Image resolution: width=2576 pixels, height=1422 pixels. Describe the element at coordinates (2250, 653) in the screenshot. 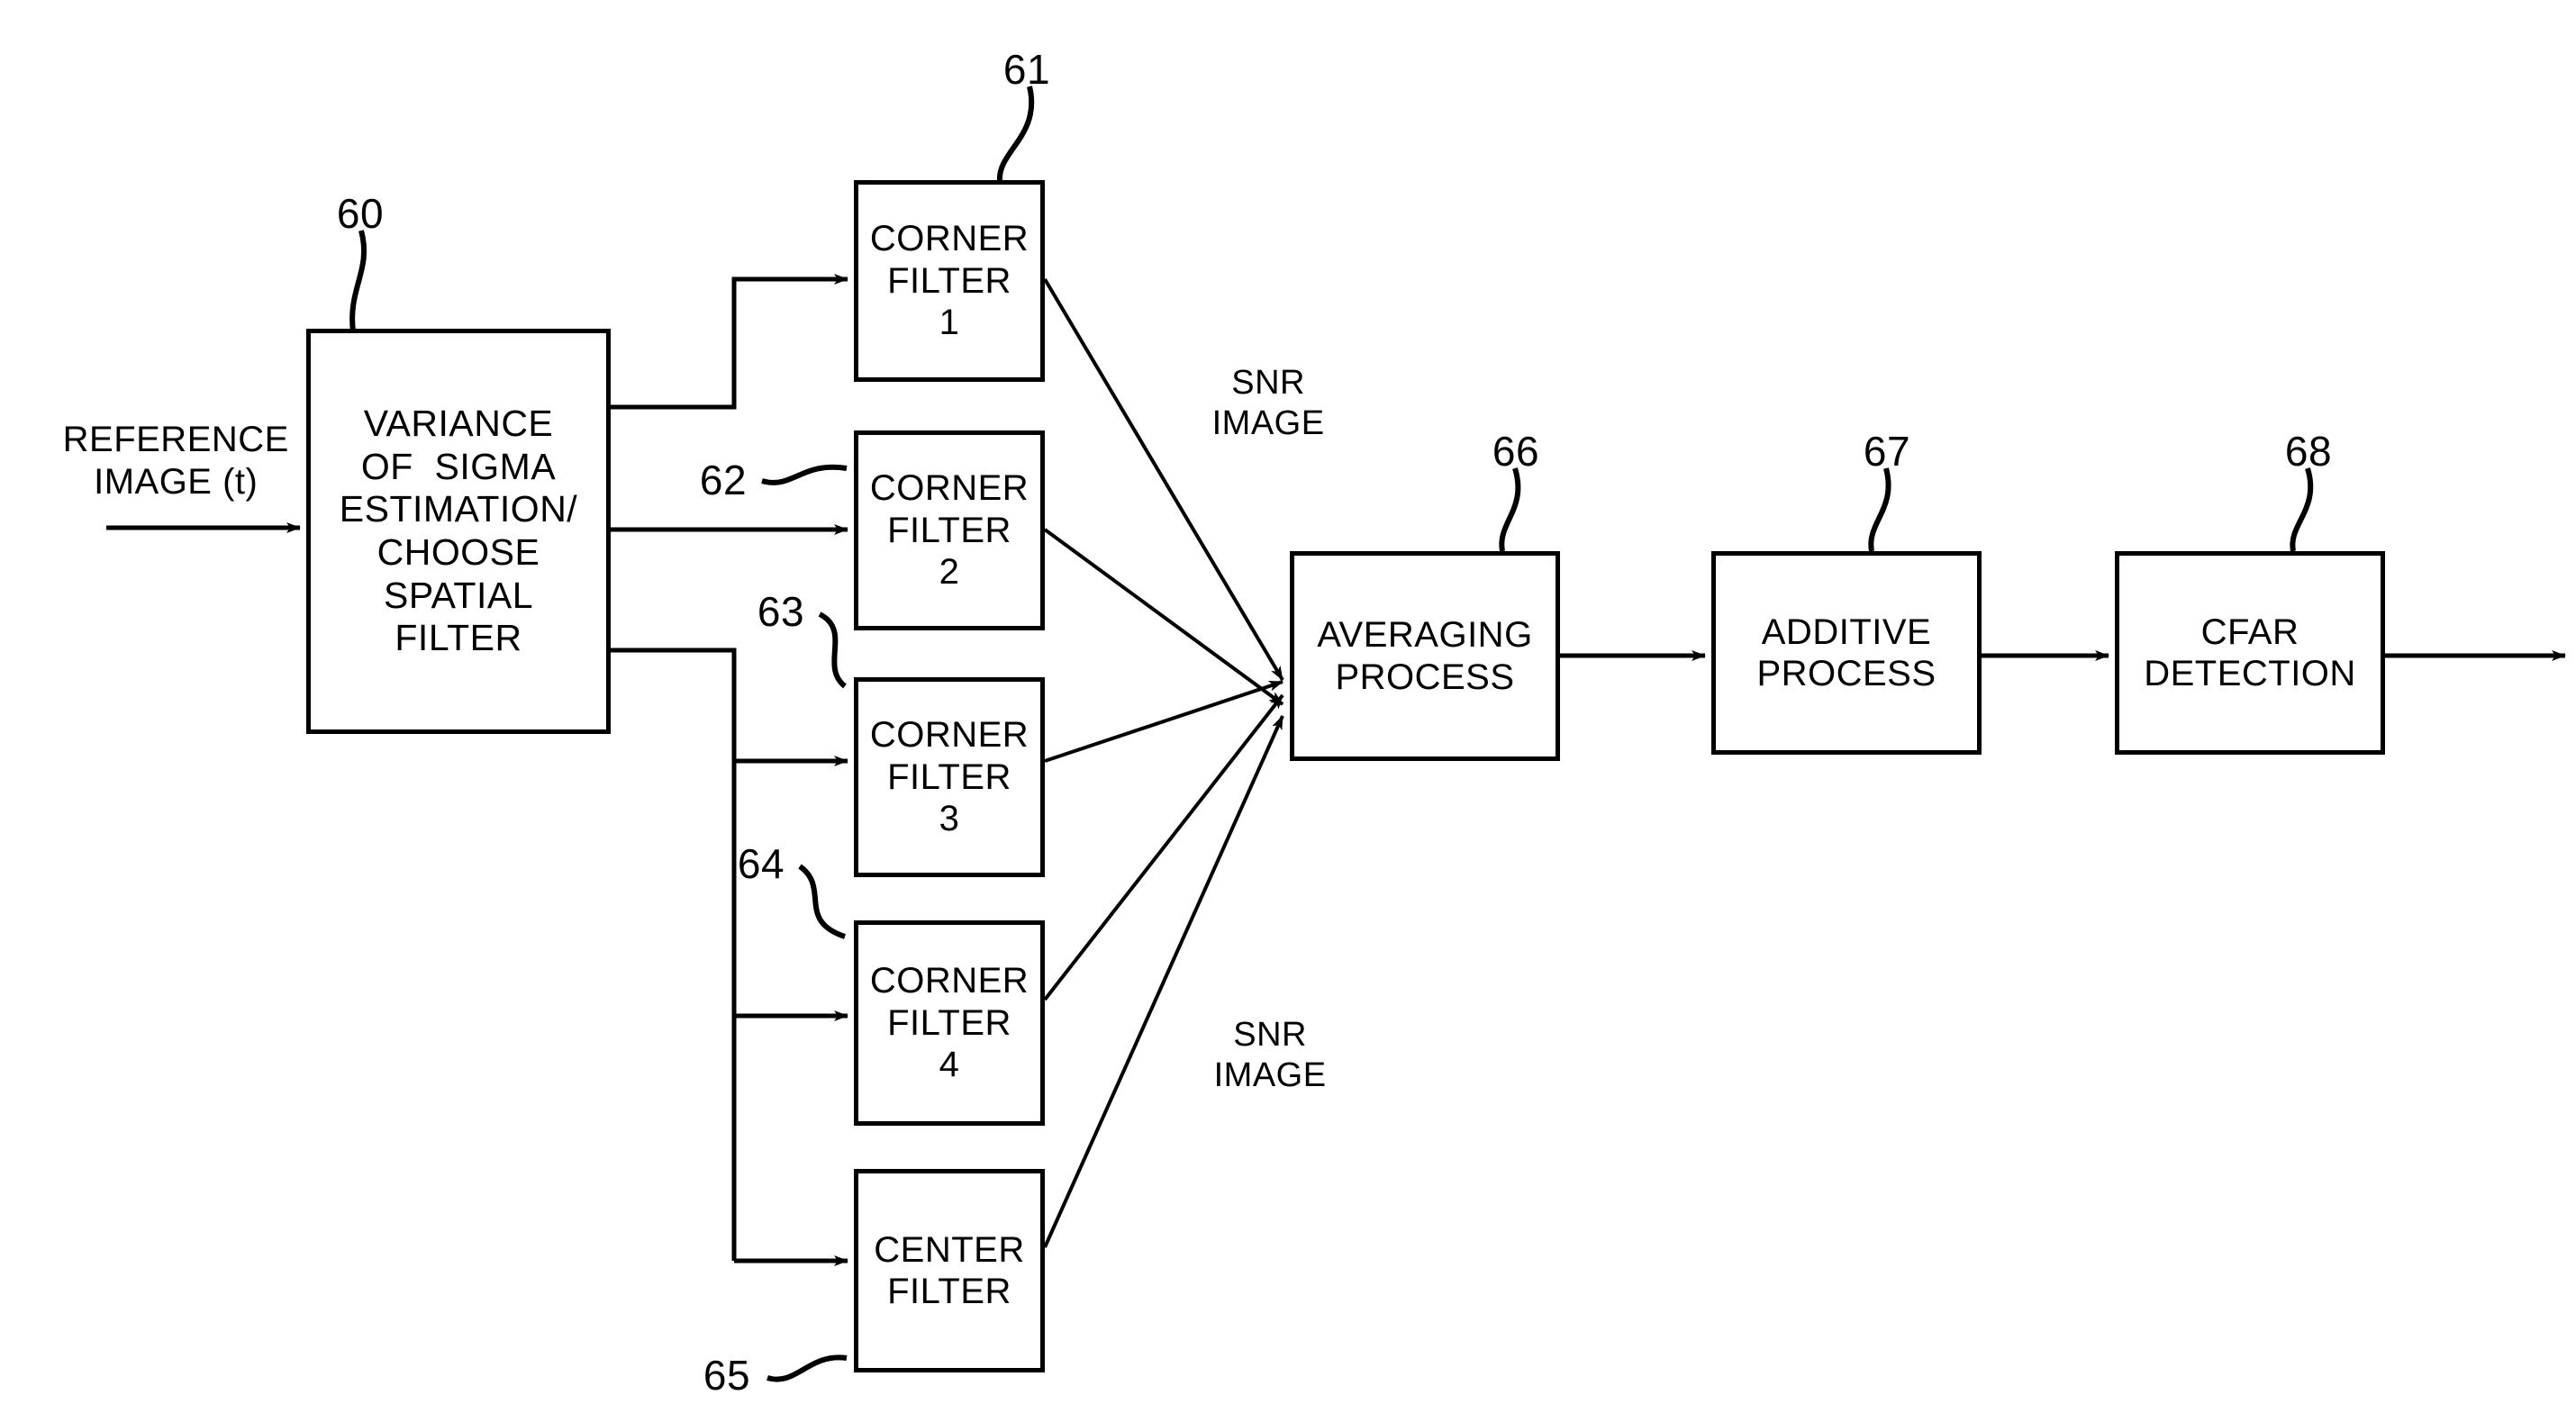

I see `block-cfar-detection: CFAR DETECTION` at that location.